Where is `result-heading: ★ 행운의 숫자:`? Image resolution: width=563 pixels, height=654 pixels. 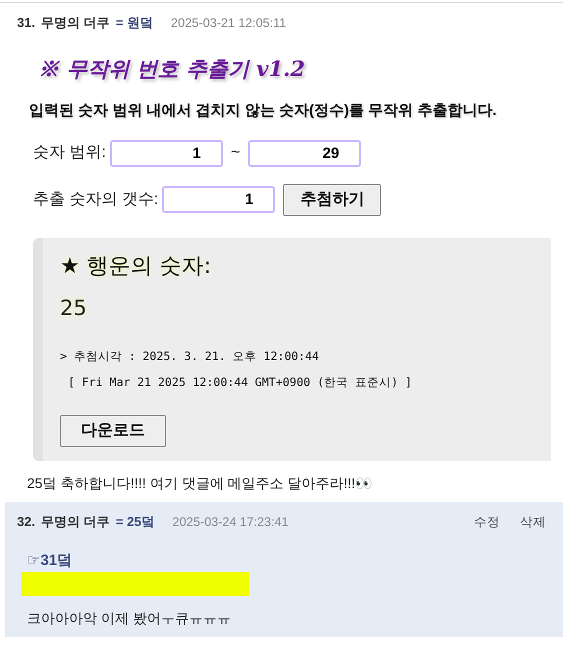
result-heading: ★ 행운의 숫자: is located at coordinates (136, 266).